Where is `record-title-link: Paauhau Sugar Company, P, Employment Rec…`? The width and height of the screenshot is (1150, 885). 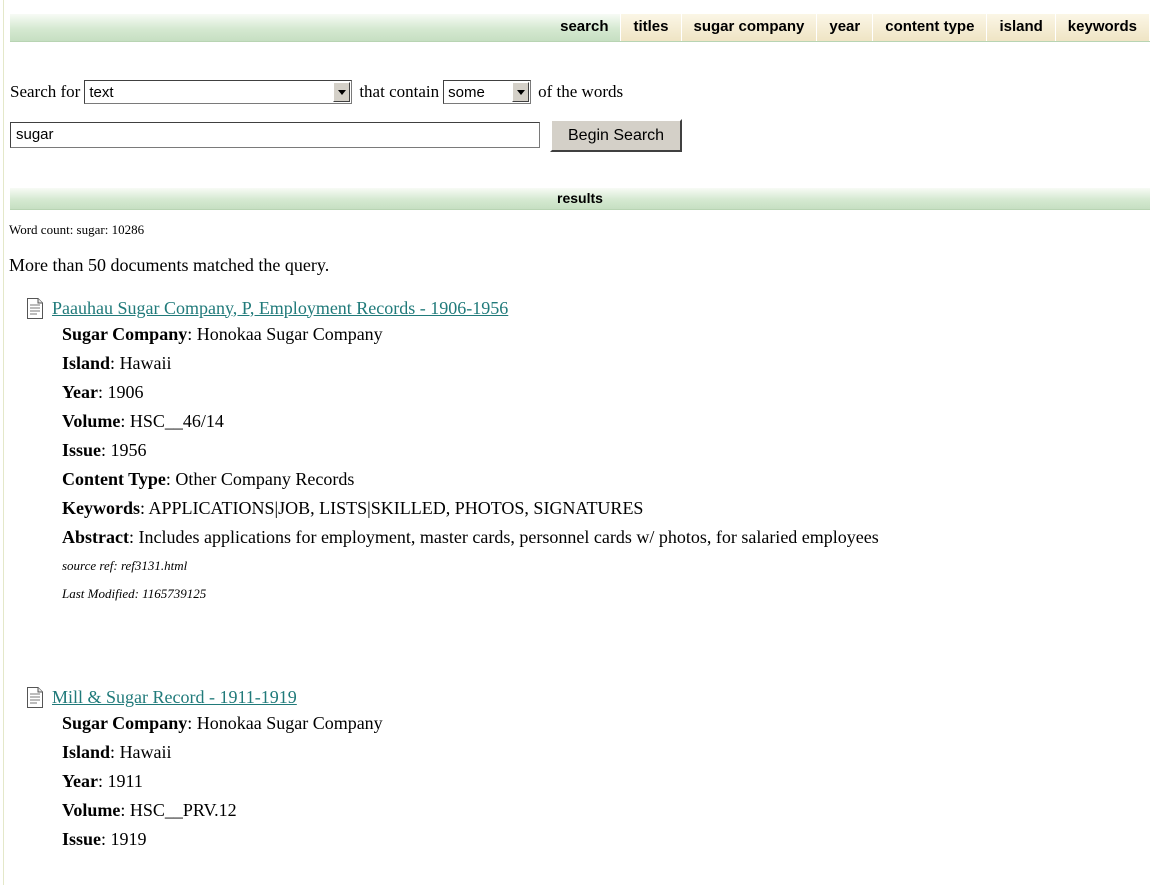
record-title-link: Paauhau Sugar Company, P, Employment Rec… is located at coordinates (280, 308).